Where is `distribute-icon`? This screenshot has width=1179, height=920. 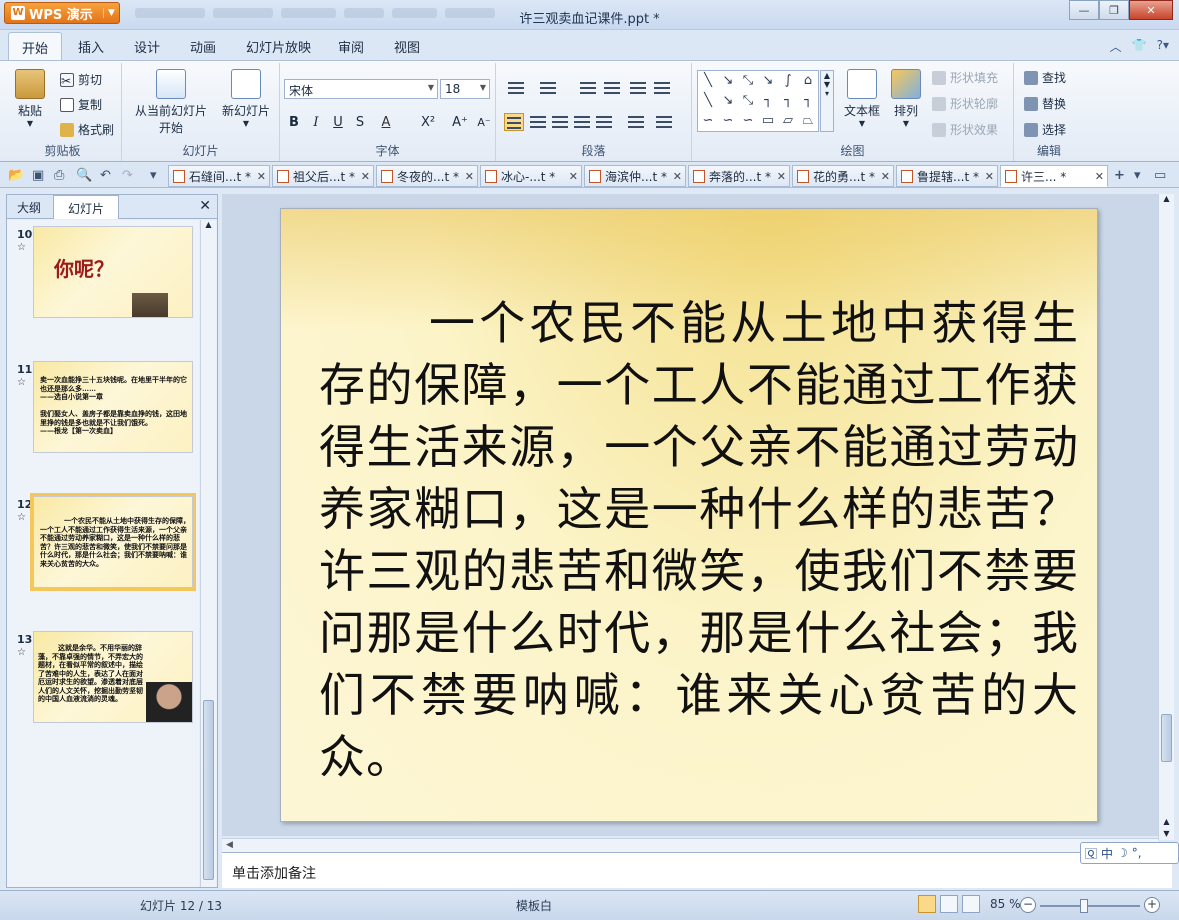 distribute-icon is located at coordinates (604, 122).